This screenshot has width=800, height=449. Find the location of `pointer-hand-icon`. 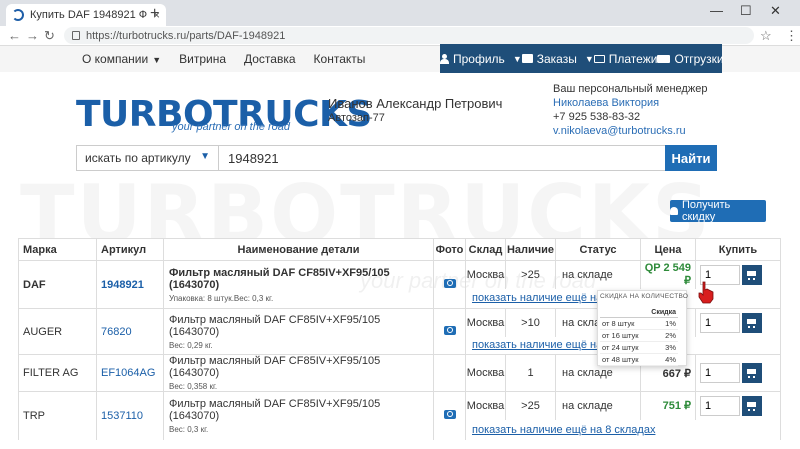

pointer-hand-icon is located at coordinates (706, 292).